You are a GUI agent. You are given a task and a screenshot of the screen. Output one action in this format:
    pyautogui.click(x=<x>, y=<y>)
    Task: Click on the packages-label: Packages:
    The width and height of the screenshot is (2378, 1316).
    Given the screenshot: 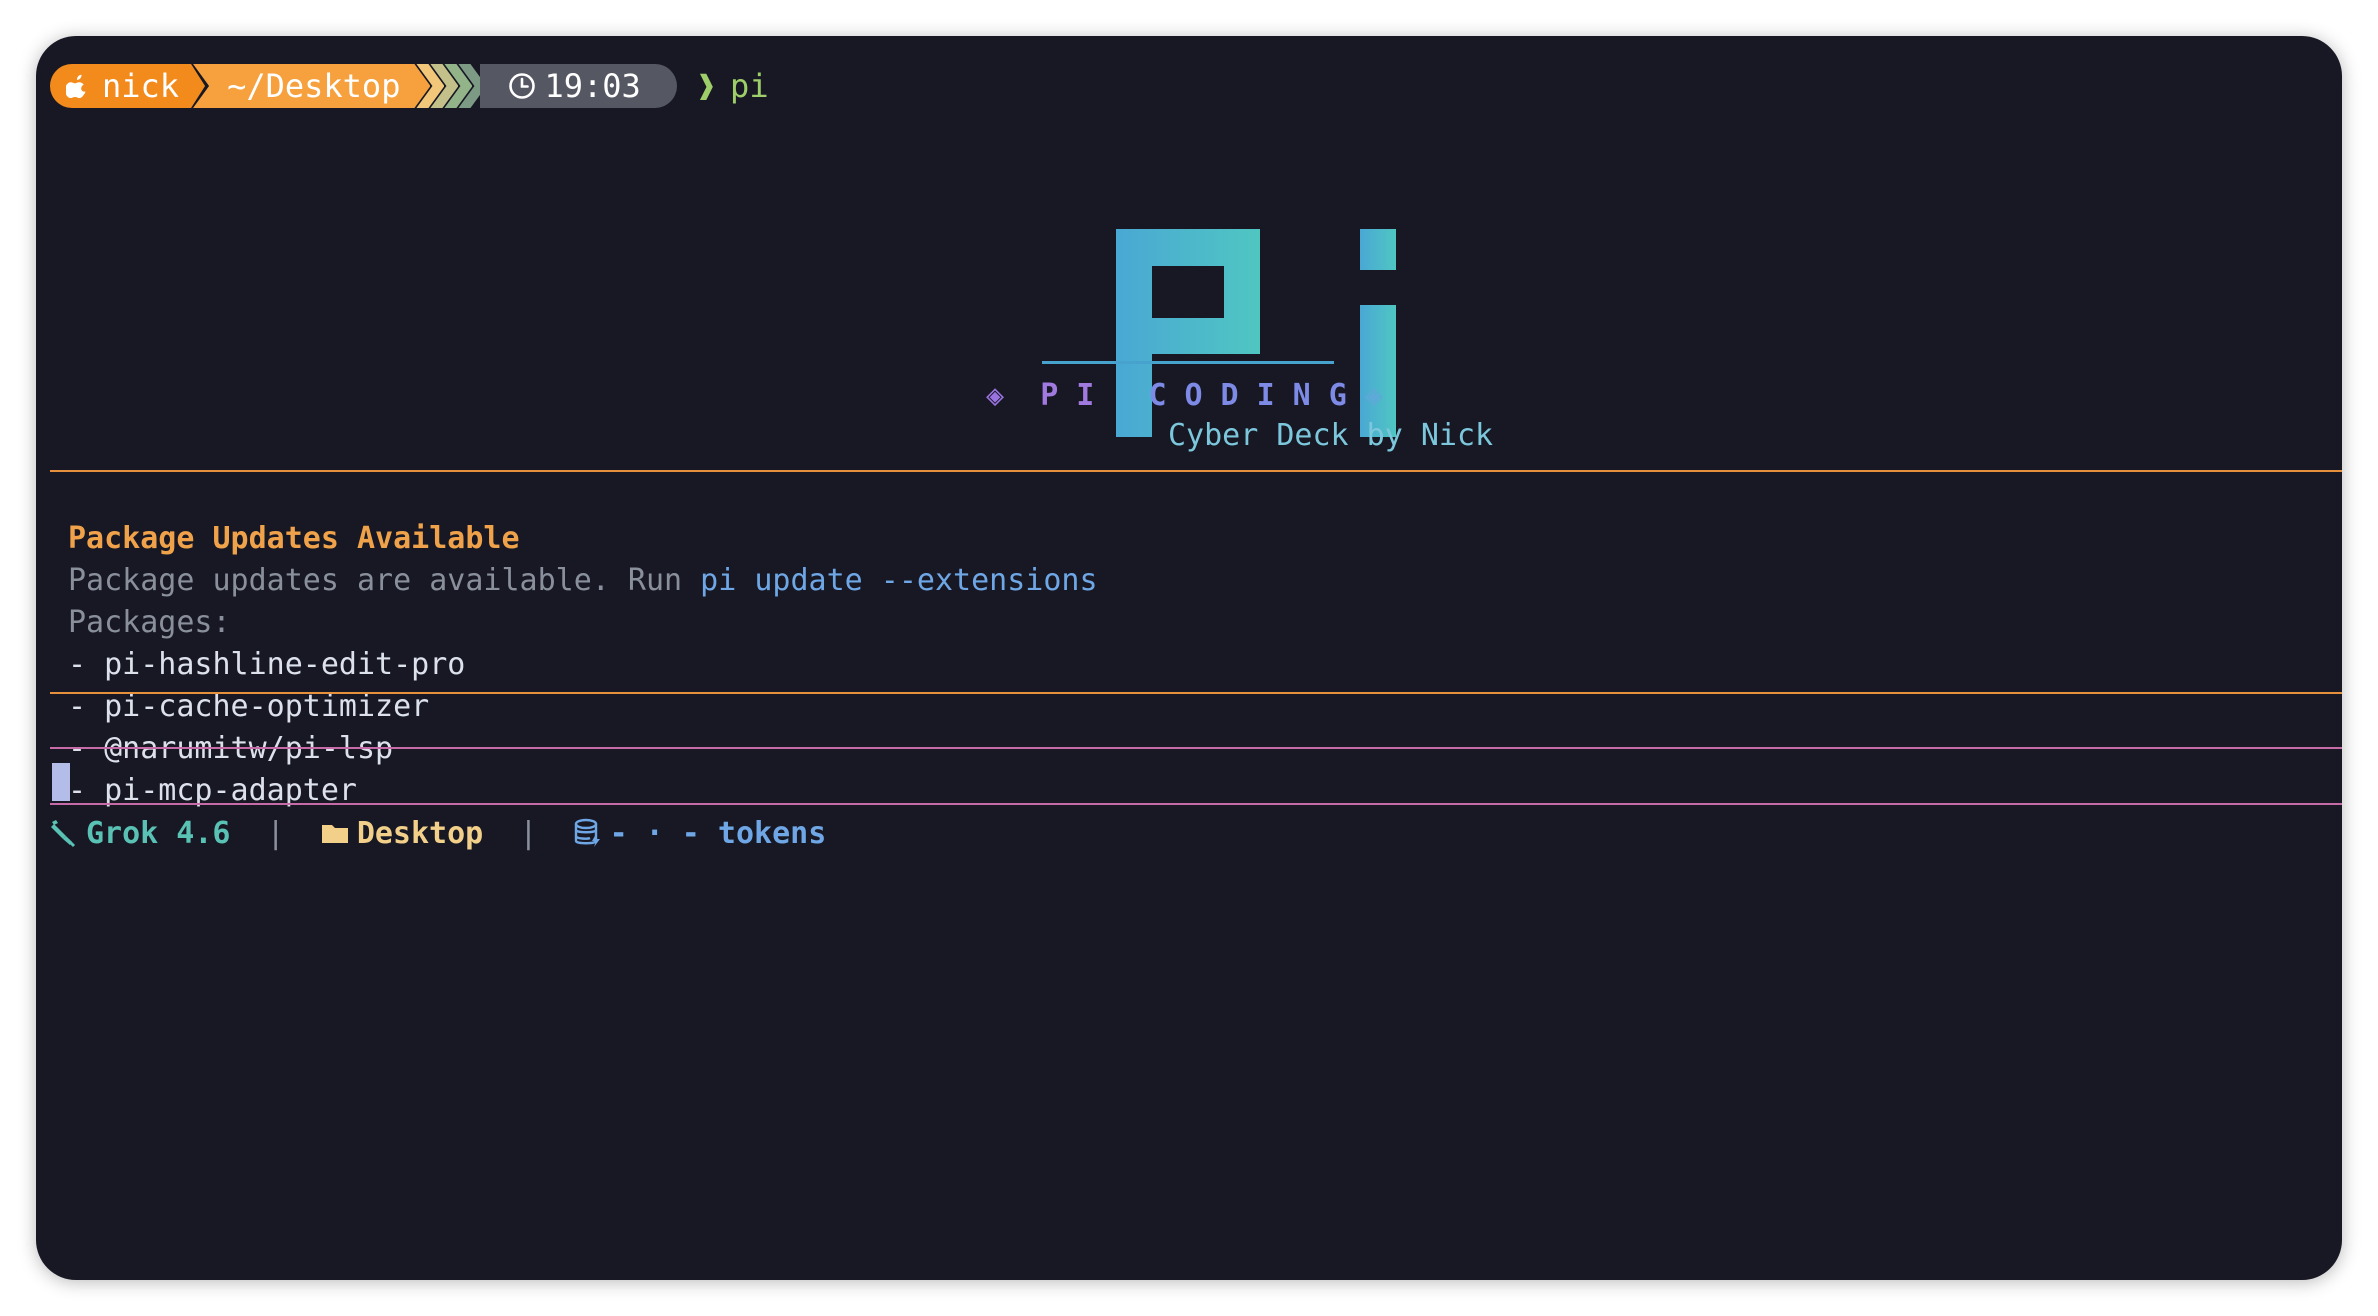 What is the action you would take?
    pyautogui.click(x=149, y=622)
    